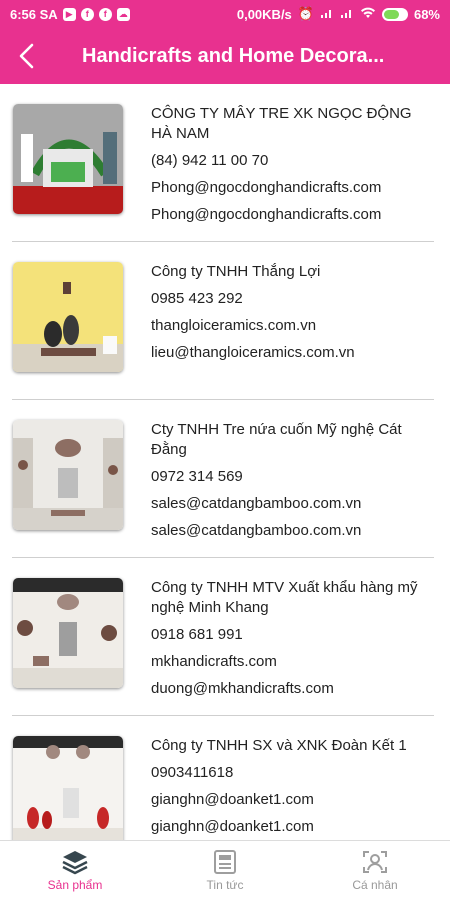 The height and width of the screenshot is (900, 450). What do you see at coordinates (293, 188) in the screenshot?
I see `company-website: Phong@ngocdonghandicrafts.com` at bounding box center [293, 188].